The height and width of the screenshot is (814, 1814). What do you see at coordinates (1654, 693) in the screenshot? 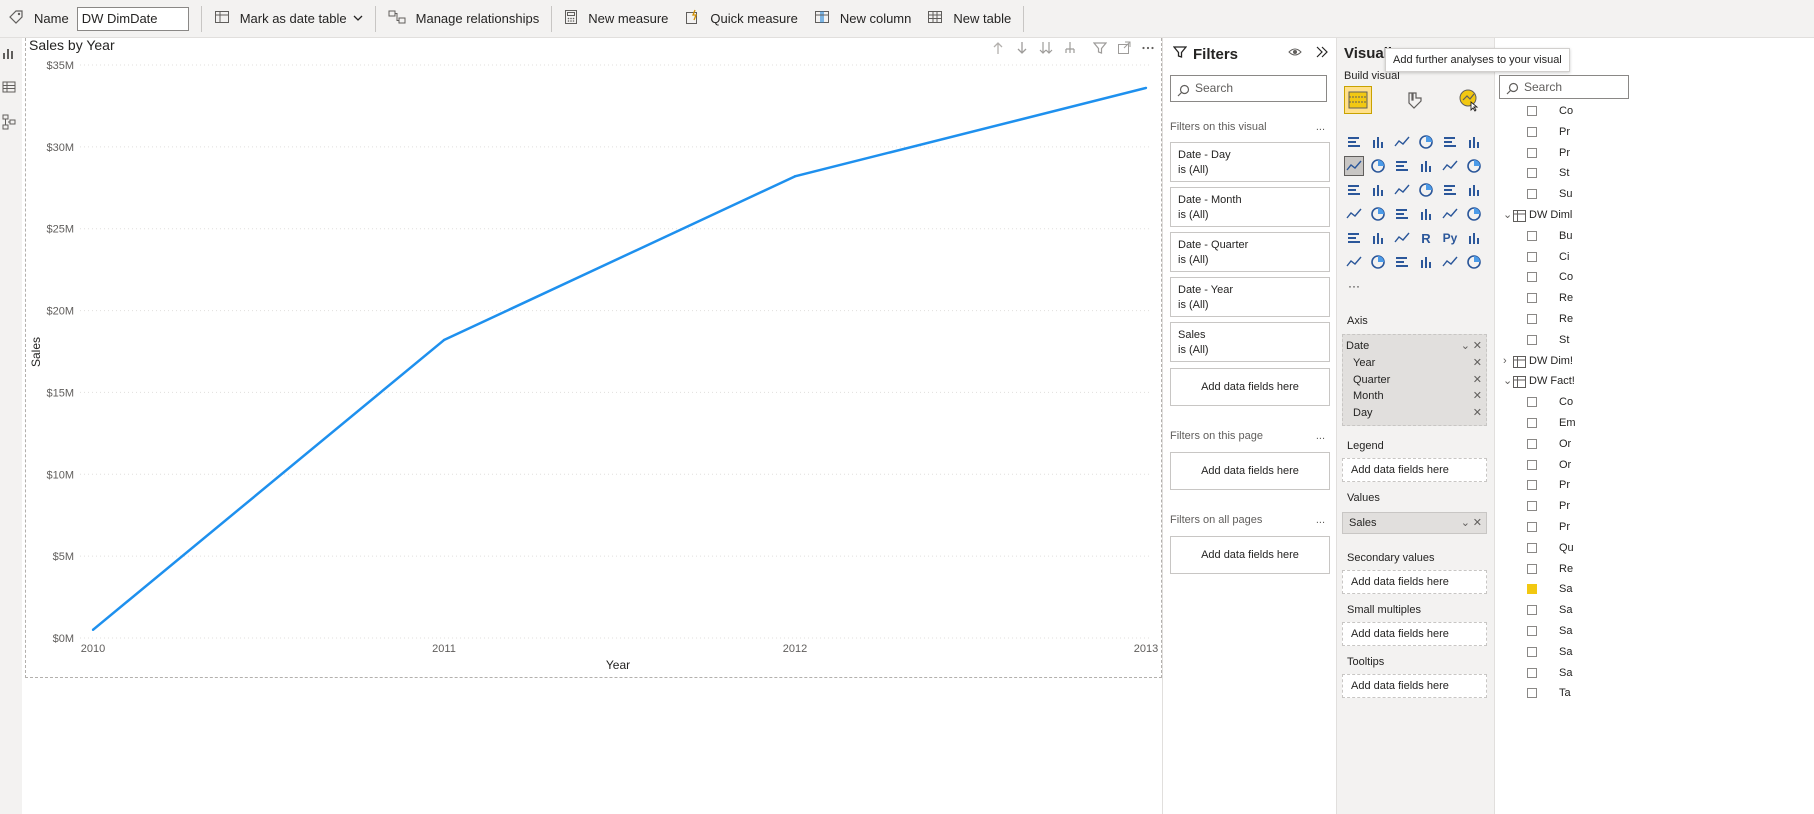
I see `field-row: Ta` at bounding box center [1654, 693].